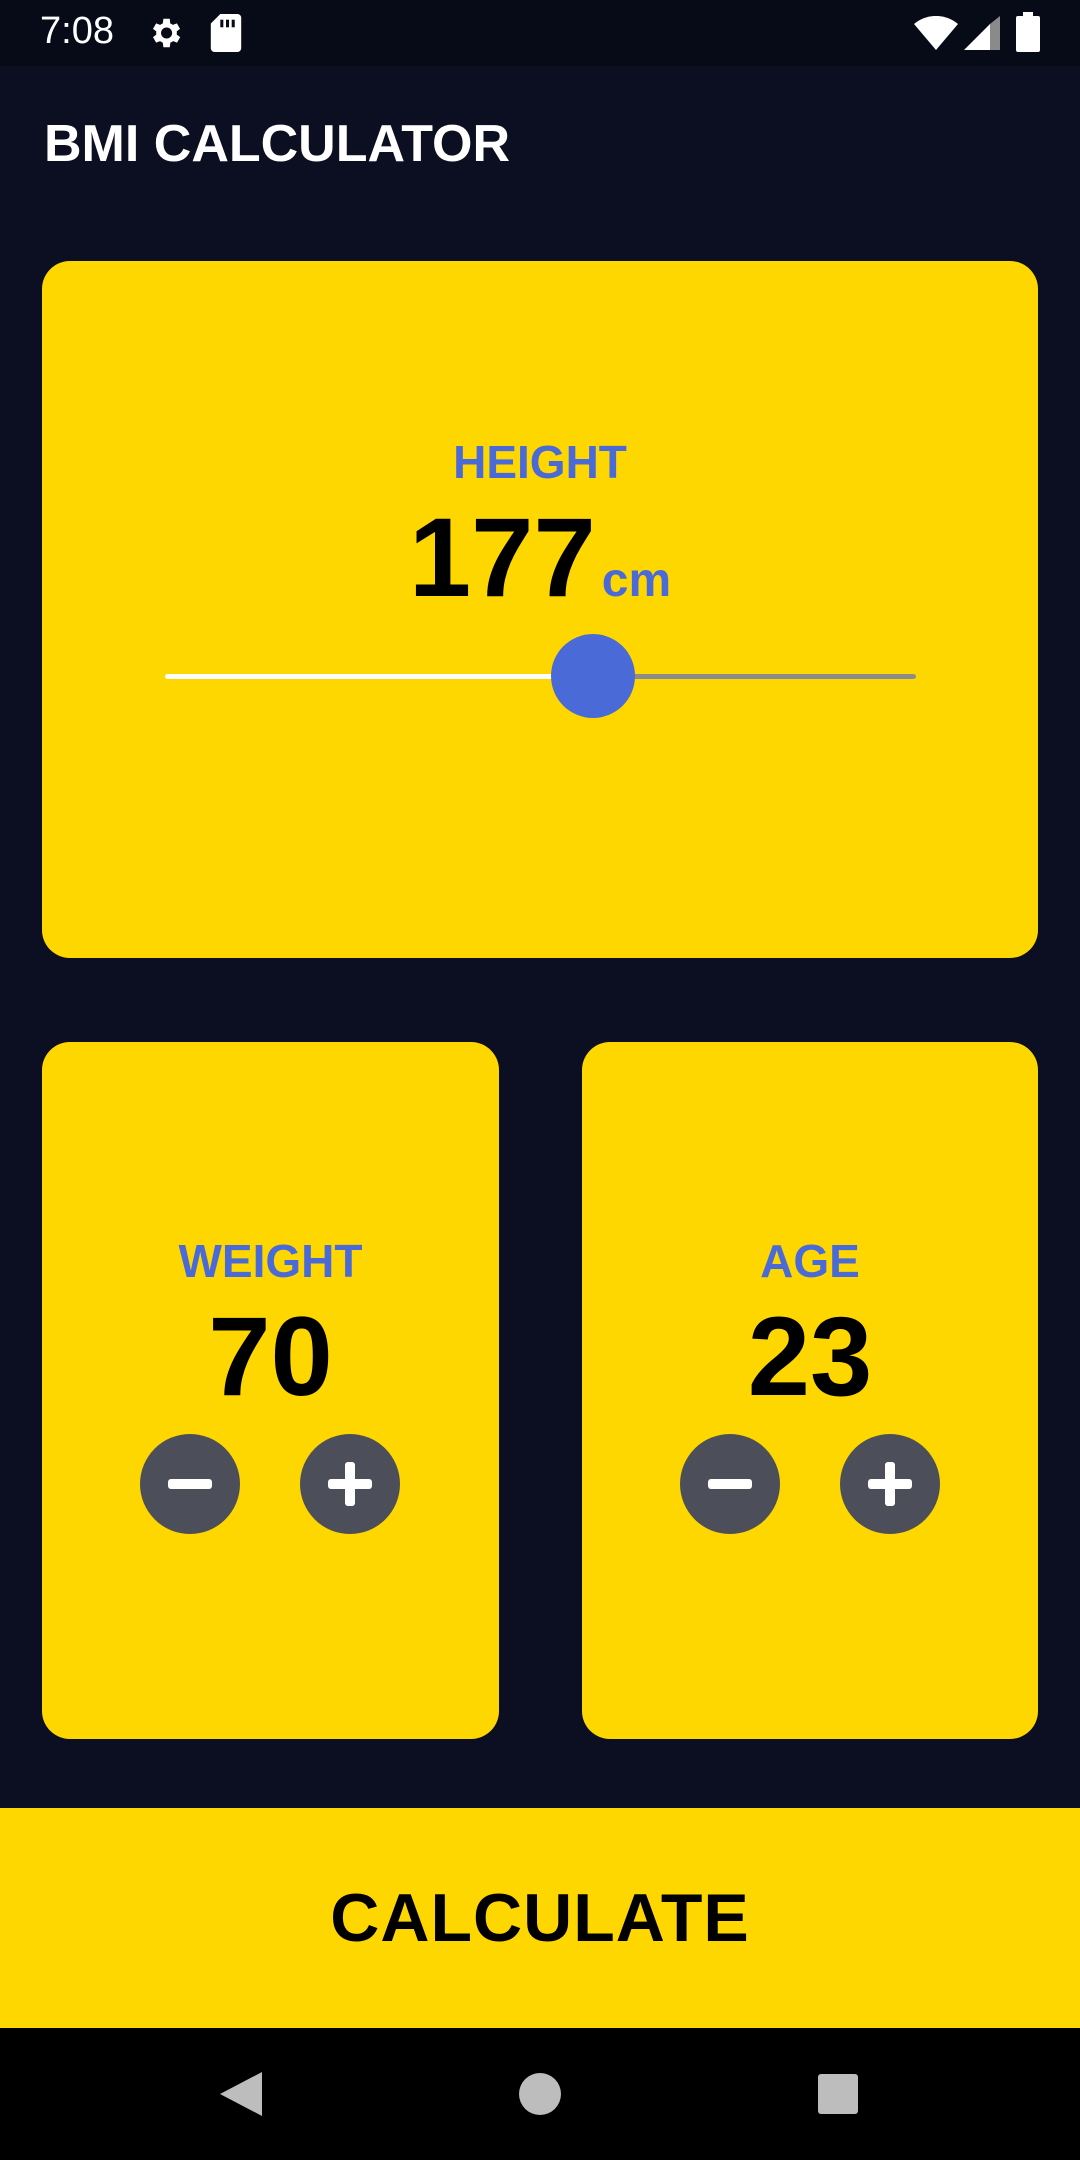 Image resolution: width=1080 pixels, height=2160 pixels. What do you see at coordinates (502, 557) in the screenshot?
I see `height-value: 177` at bounding box center [502, 557].